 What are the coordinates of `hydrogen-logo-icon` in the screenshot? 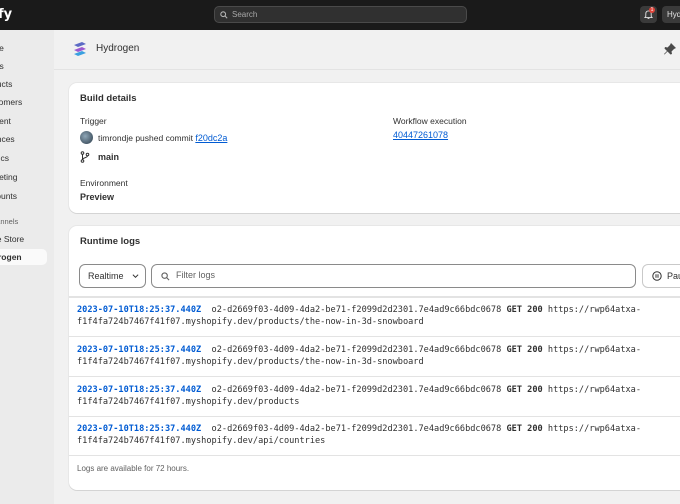 It's located at (80, 49).